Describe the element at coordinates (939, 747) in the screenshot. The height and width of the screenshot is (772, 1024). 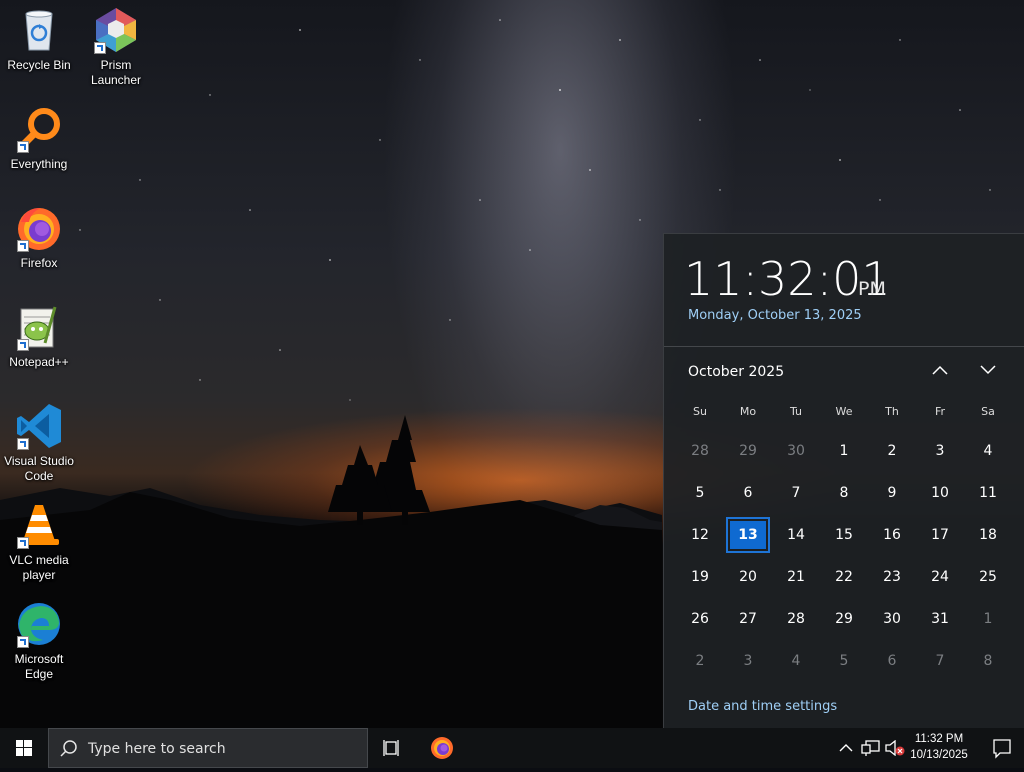
I see `taskbar-clock: 11:32 PM 10/13/2025` at that location.